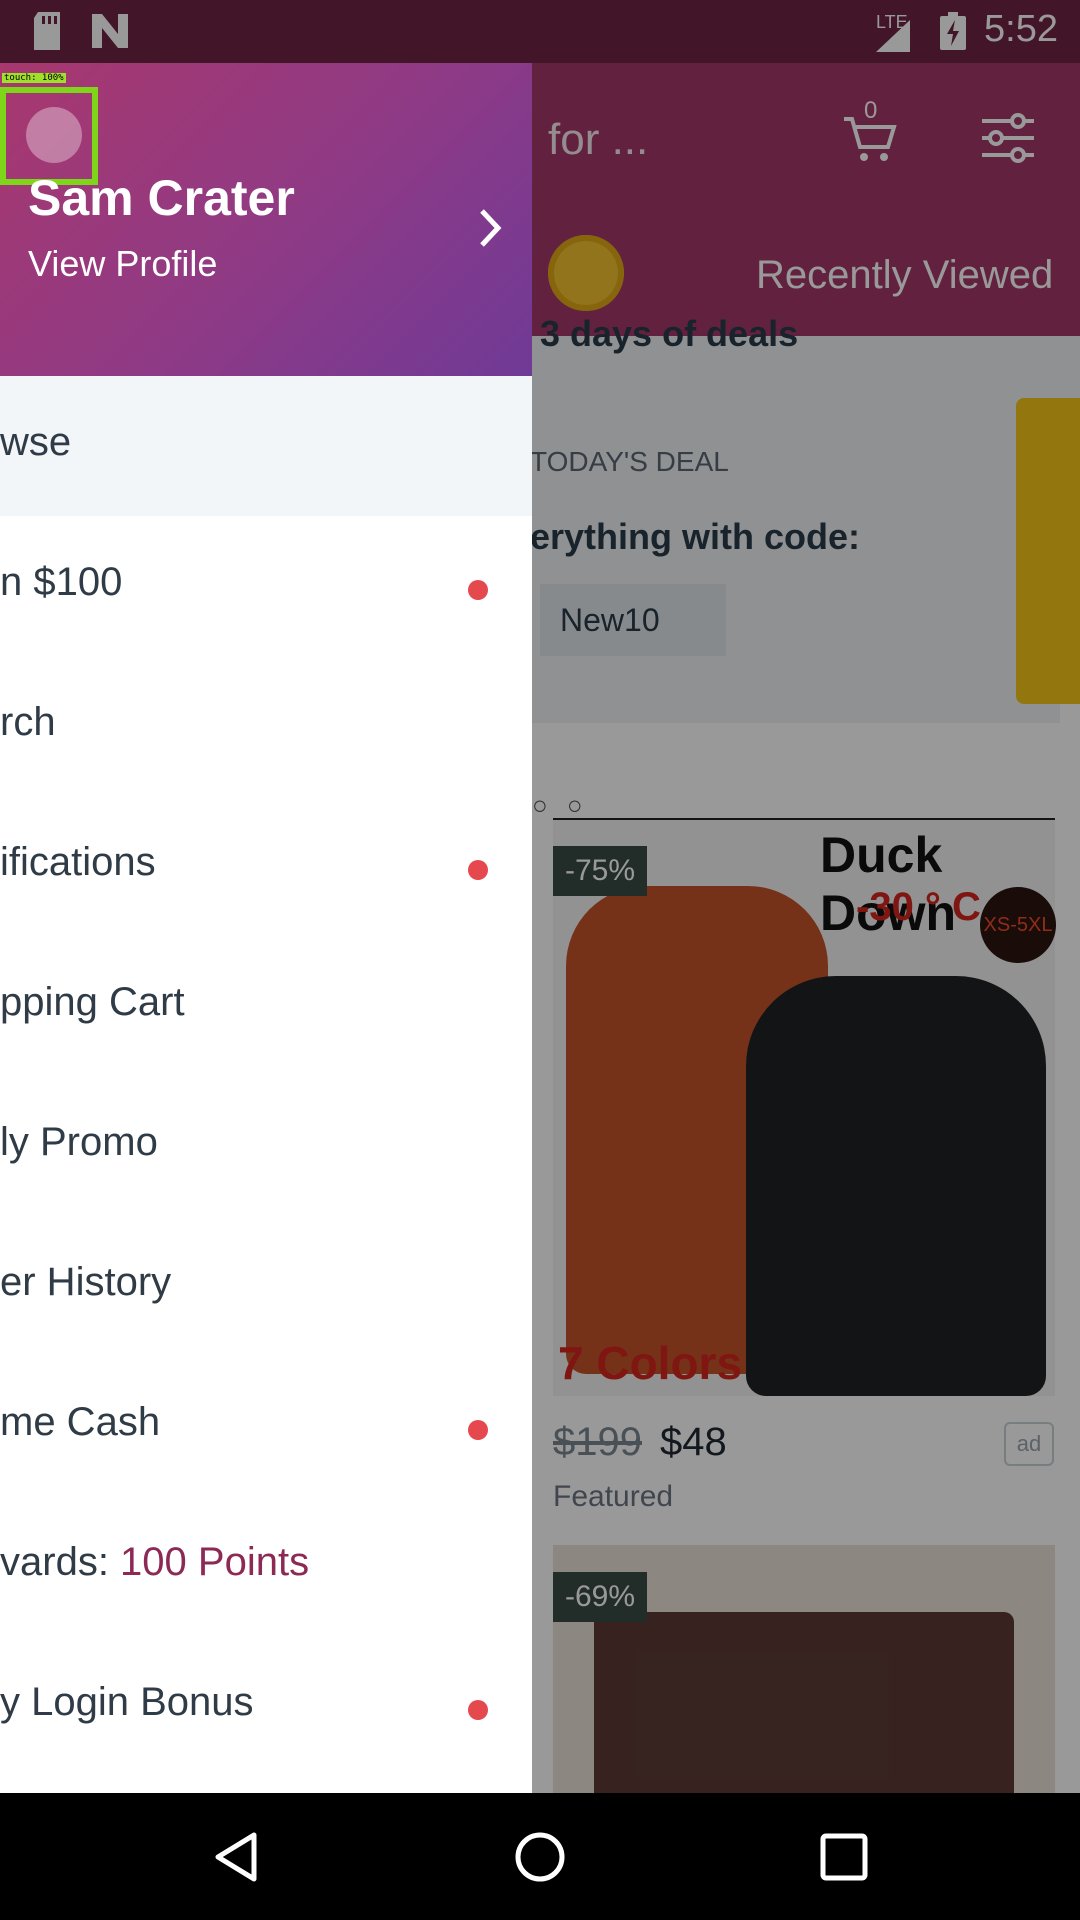  What do you see at coordinates (34, 78) in the screenshot?
I see `touch-indicator-label: touch: 100%` at bounding box center [34, 78].